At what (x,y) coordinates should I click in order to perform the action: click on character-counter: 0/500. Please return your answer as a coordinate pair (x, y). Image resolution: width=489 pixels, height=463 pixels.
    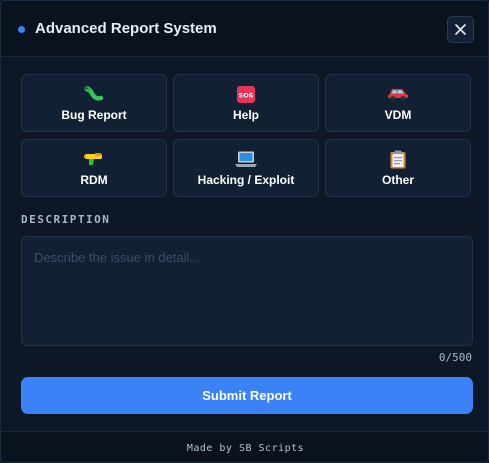
    Looking at the image, I should click on (455, 357).